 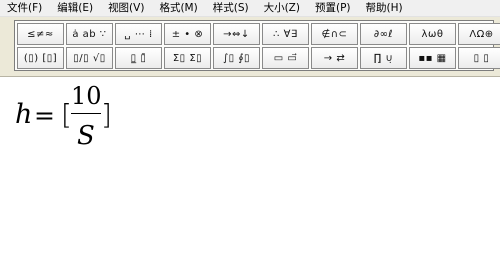 I want to click on menu-help: 帮助(H), so click(x=384, y=8).